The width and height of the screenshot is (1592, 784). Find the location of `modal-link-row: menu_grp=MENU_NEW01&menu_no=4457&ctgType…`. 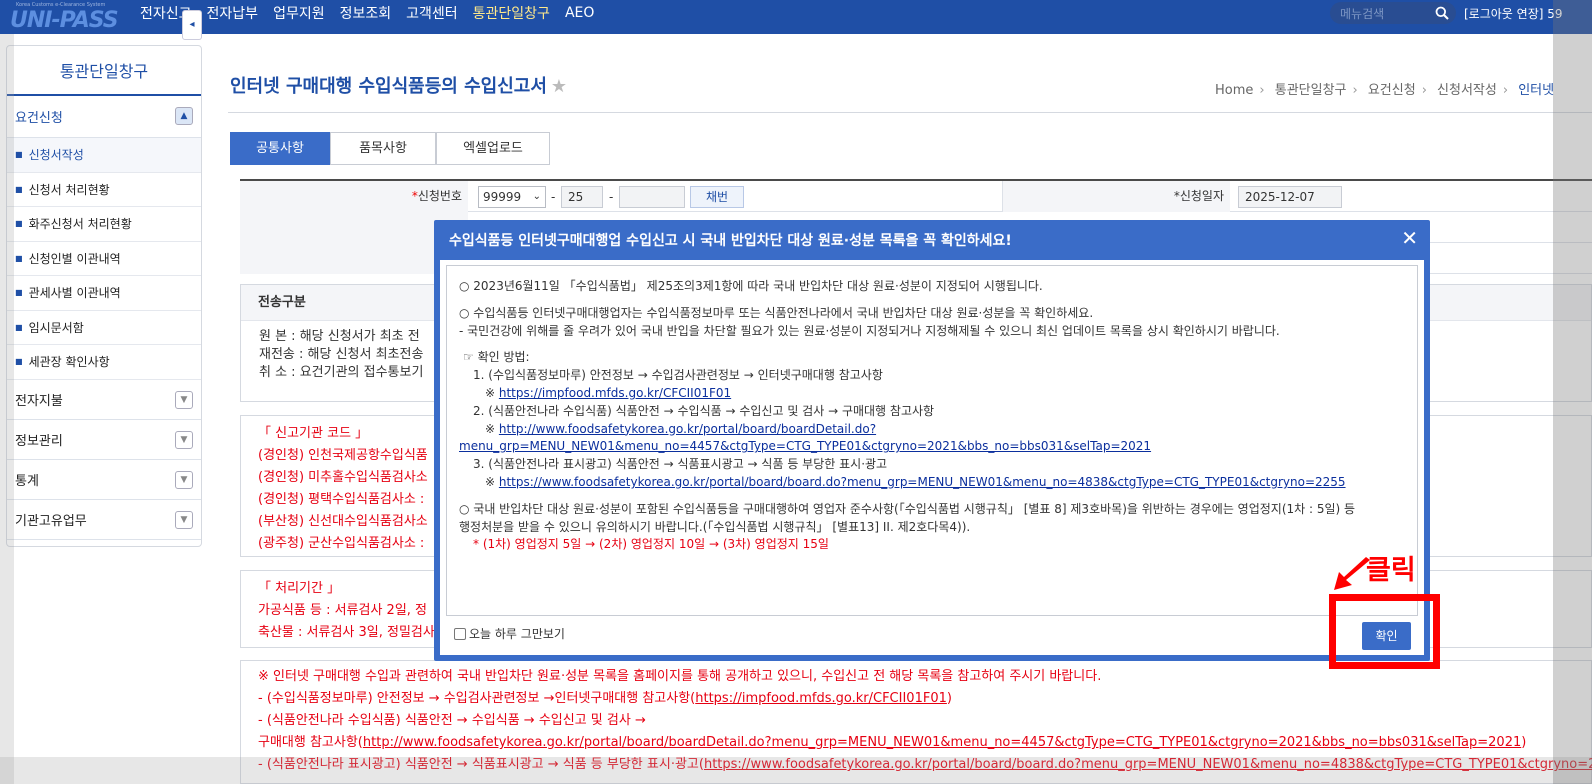

modal-link-row: menu_grp=MENU_NEW01&menu_no=4457&ctgType… is located at coordinates (938, 447).